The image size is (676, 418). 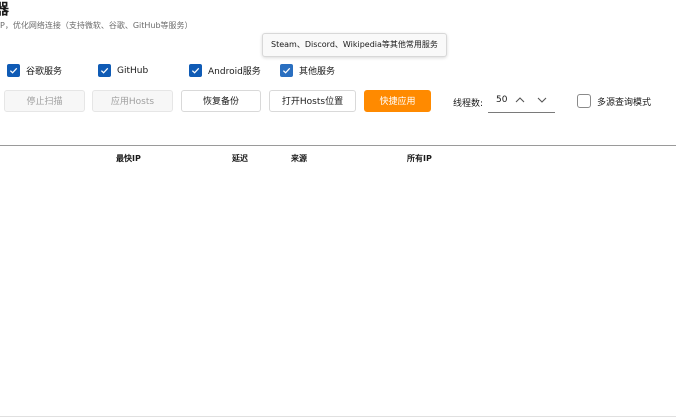 I want to click on threads-value: 50, so click(x=501, y=100).